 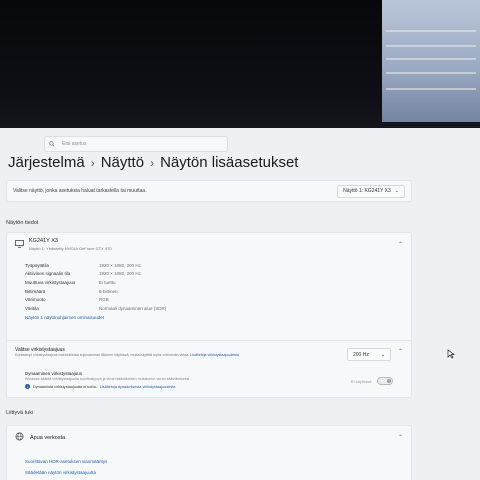 What do you see at coordinates (35, 291) in the screenshot?
I see `info-key: Bittimäärä` at bounding box center [35, 291].